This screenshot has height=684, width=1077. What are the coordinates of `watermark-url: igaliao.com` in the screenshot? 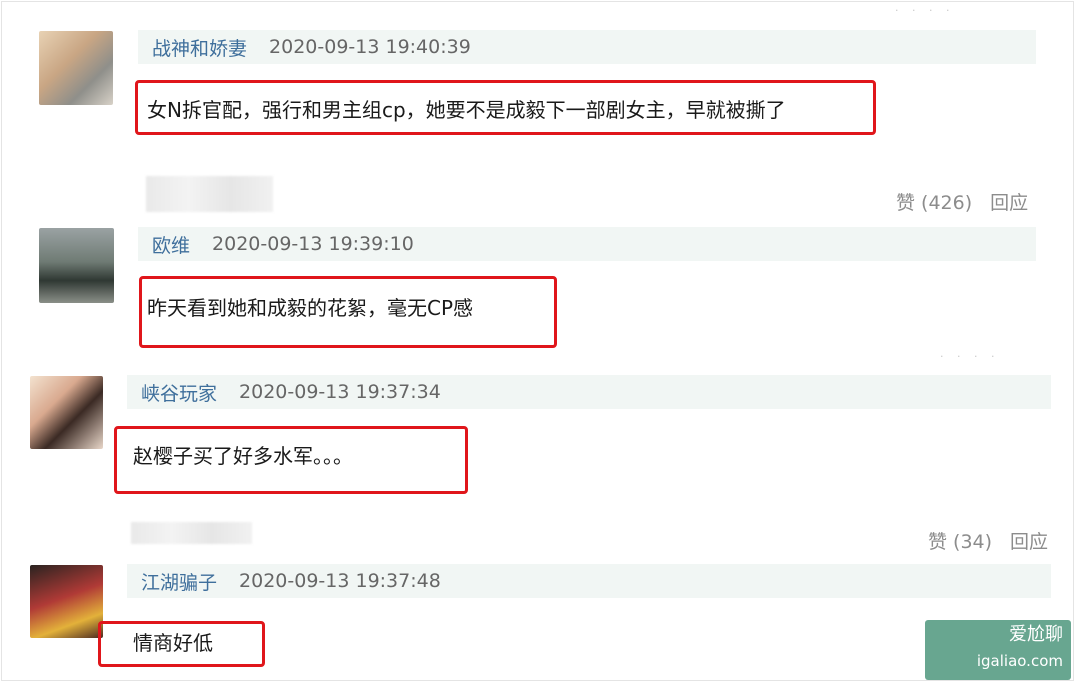 It's located at (1019, 661).